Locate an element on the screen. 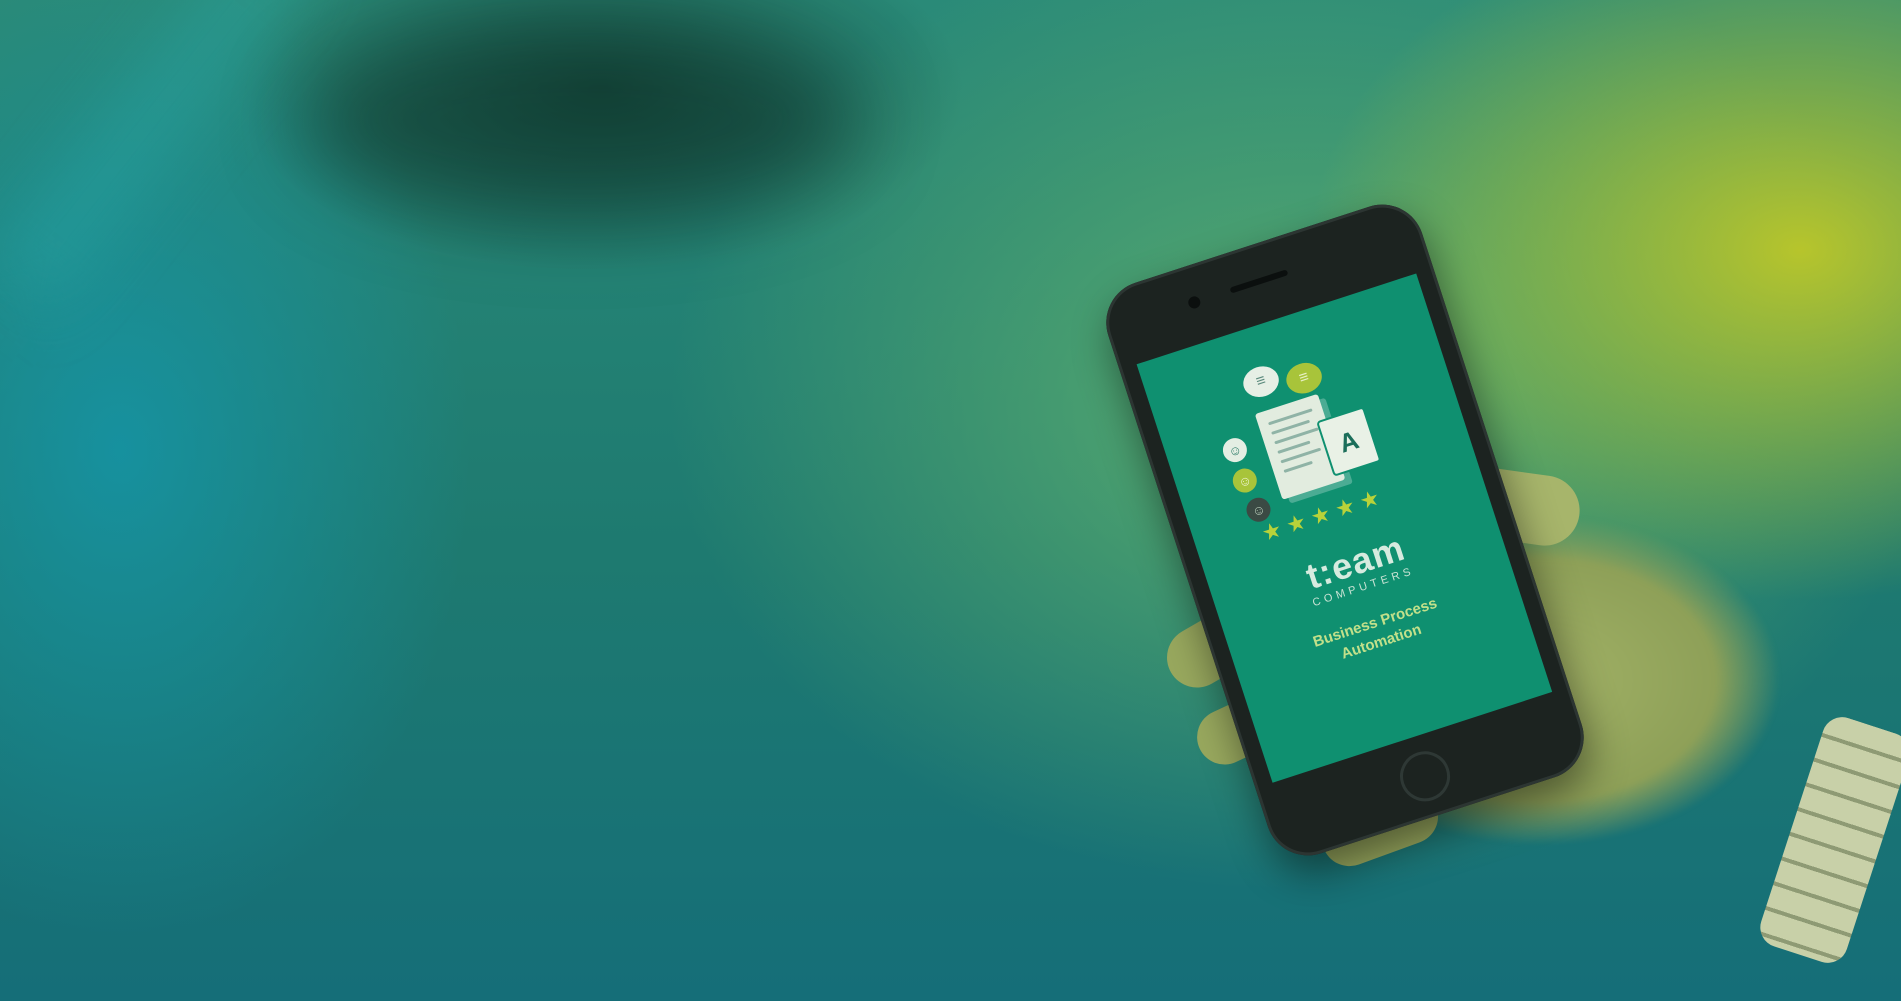 The image size is (1901, 1001). home-button is located at coordinates (1425, 776).